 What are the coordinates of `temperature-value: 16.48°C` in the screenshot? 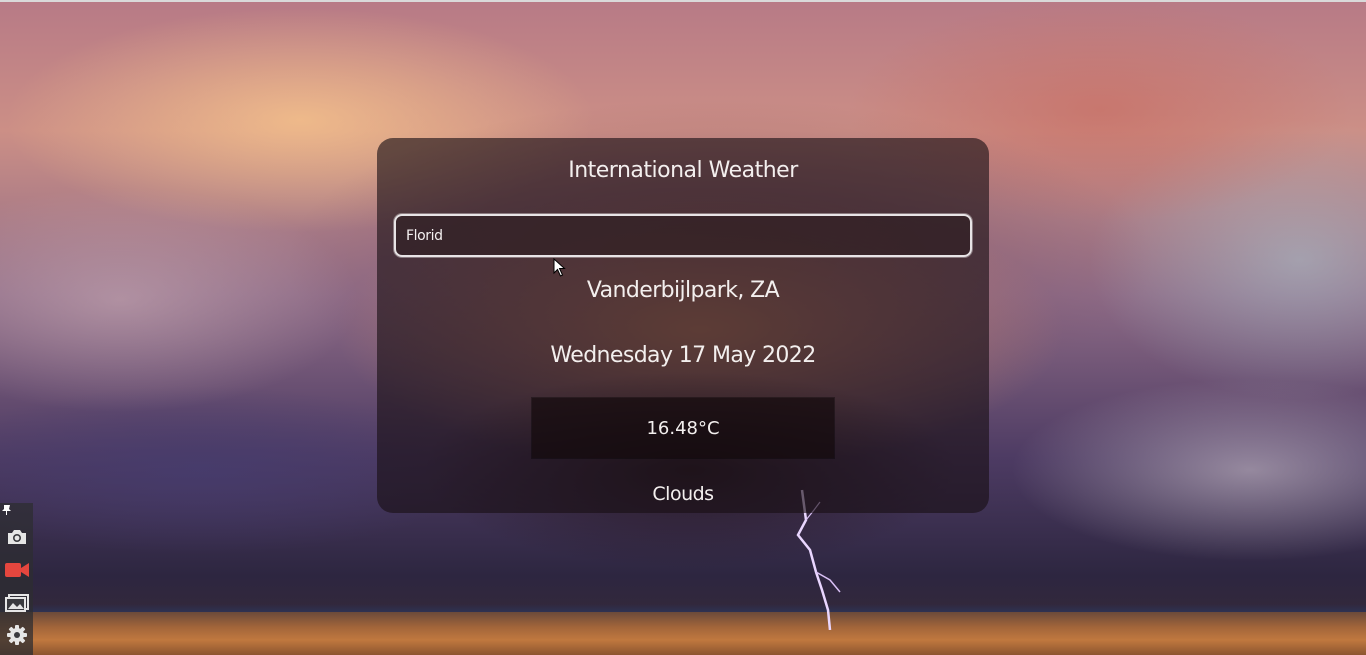 It's located at (683, 428).